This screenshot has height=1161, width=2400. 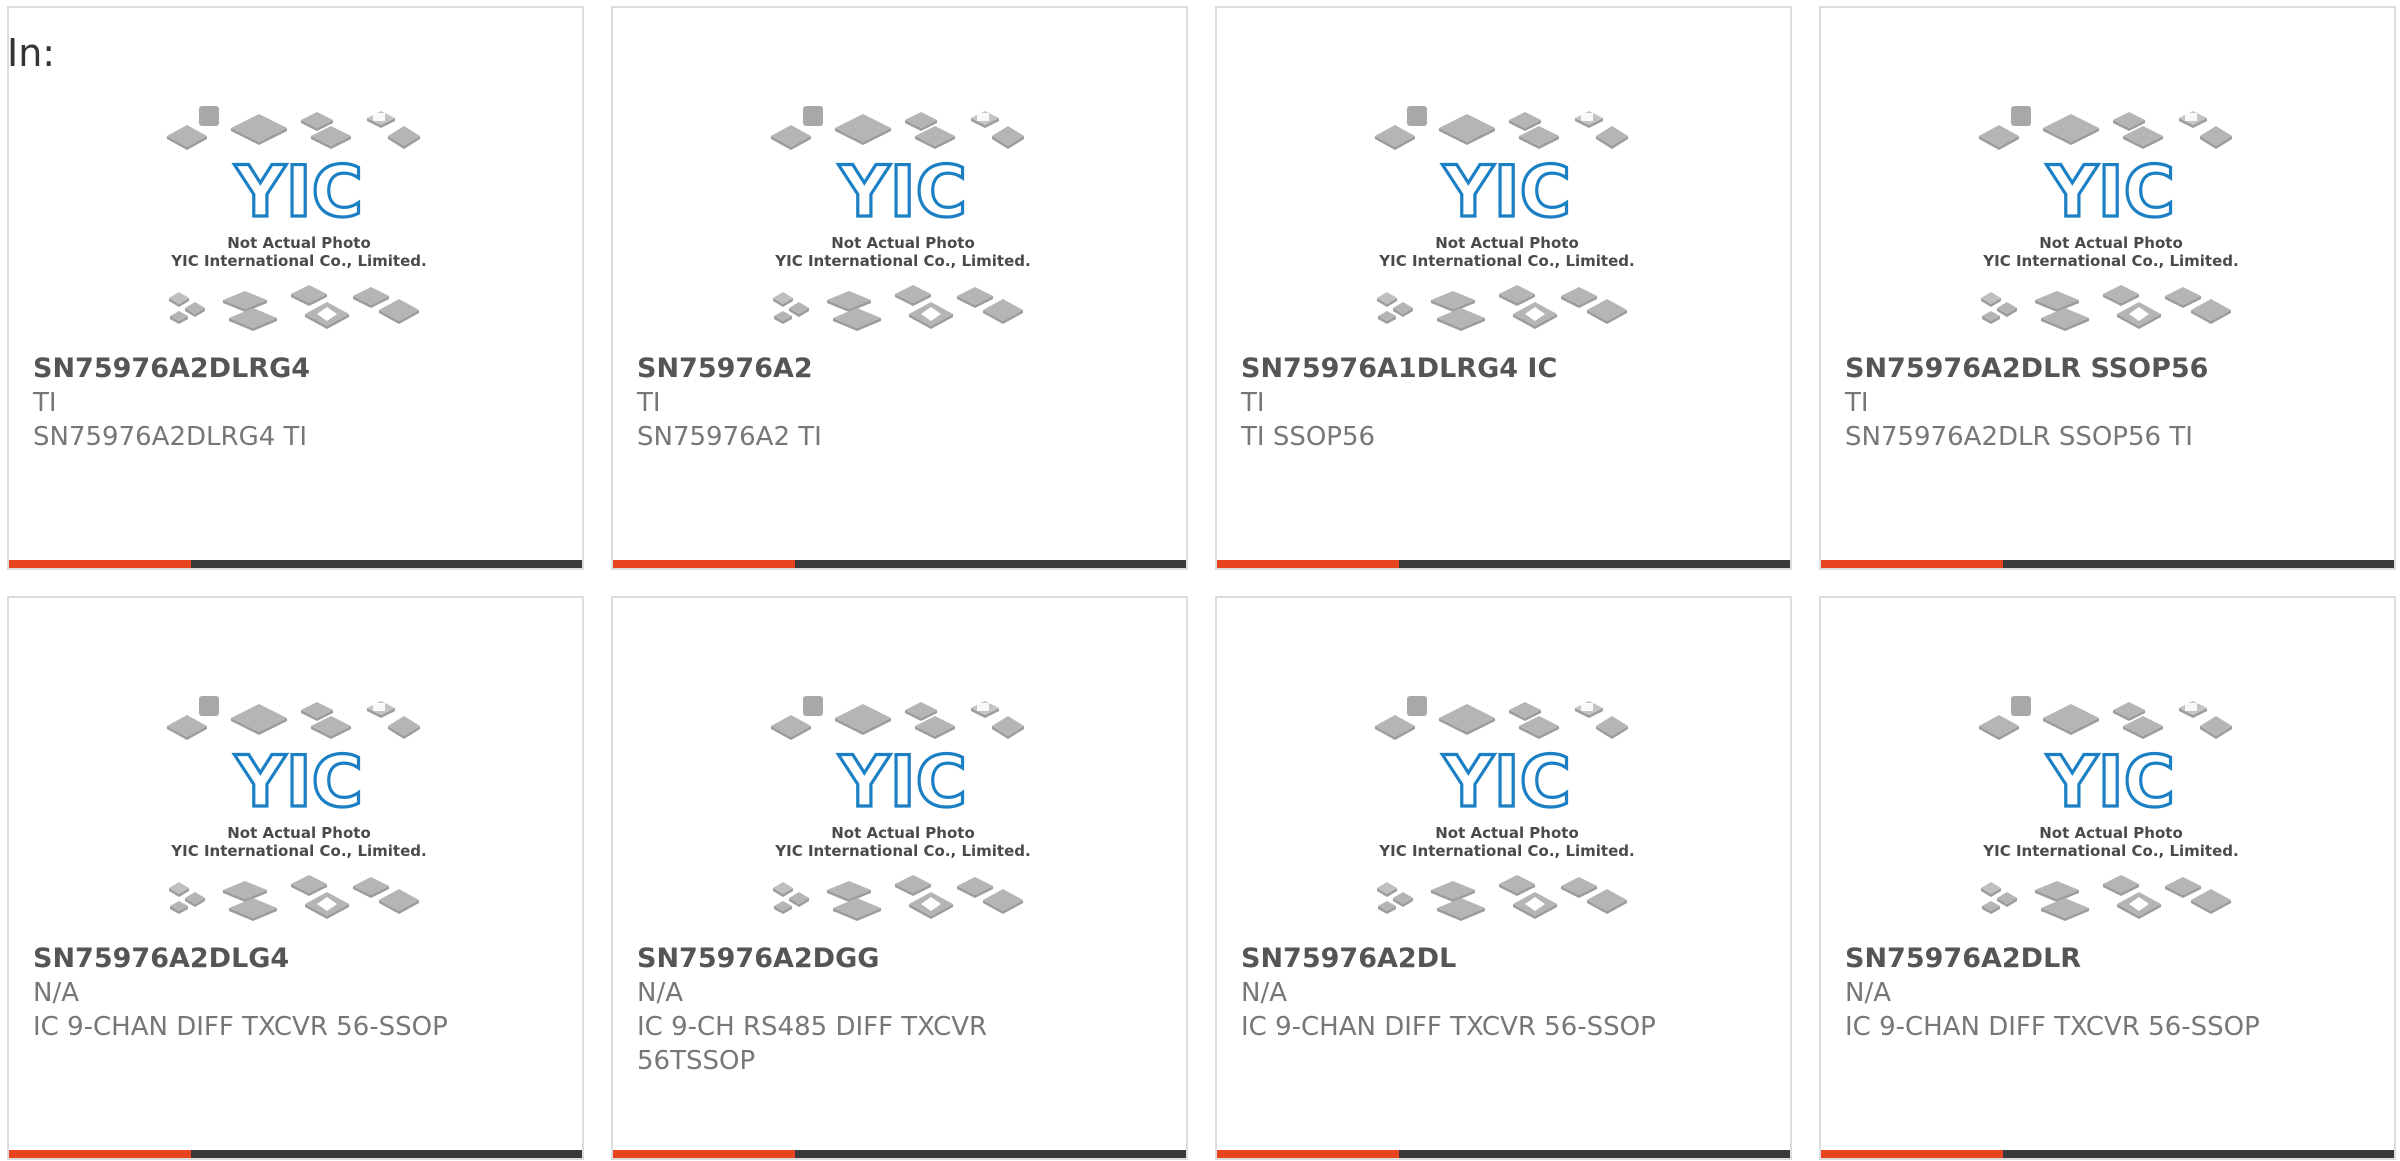 I want to click on product-title: SN75976A2DLRG4, so click(x=298, y=368).